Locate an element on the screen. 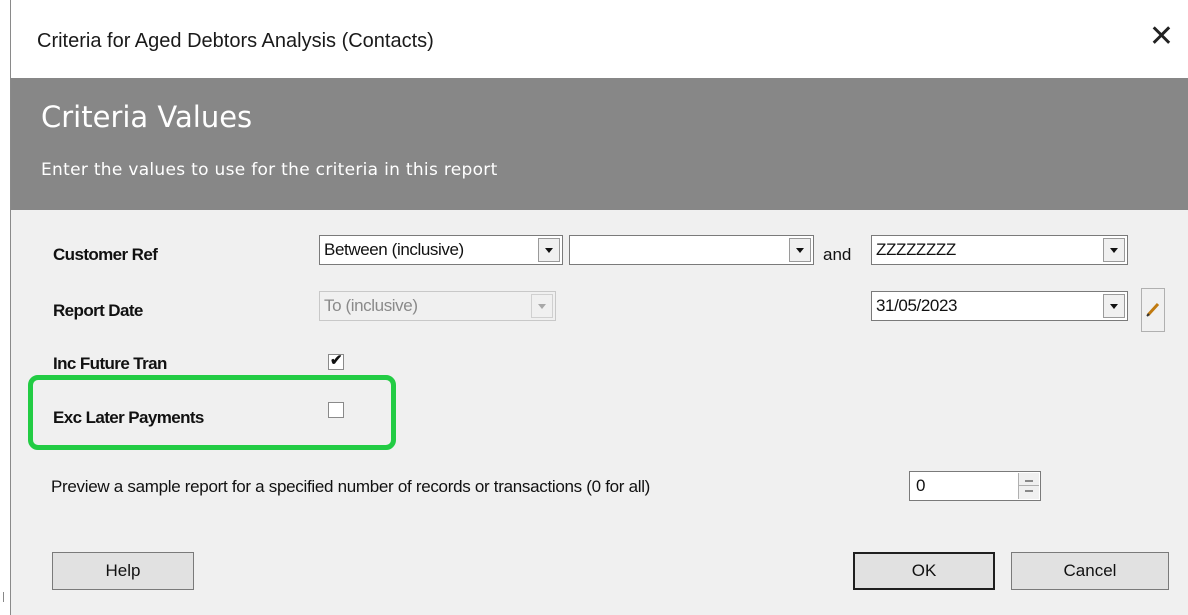 The height and width of the screenshot is (615, 1188). pencil-icon is located at coordinates (1153, 310).